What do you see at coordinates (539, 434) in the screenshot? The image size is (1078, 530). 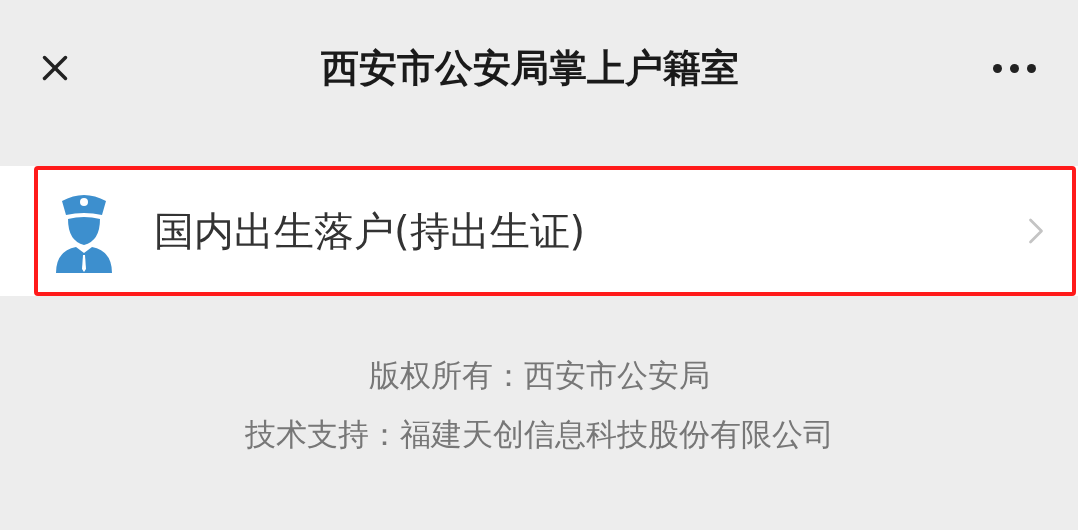 I see `footer-text: 技术支持：福建天创信息科技股份有限公司` at bounding box center [539, 434].